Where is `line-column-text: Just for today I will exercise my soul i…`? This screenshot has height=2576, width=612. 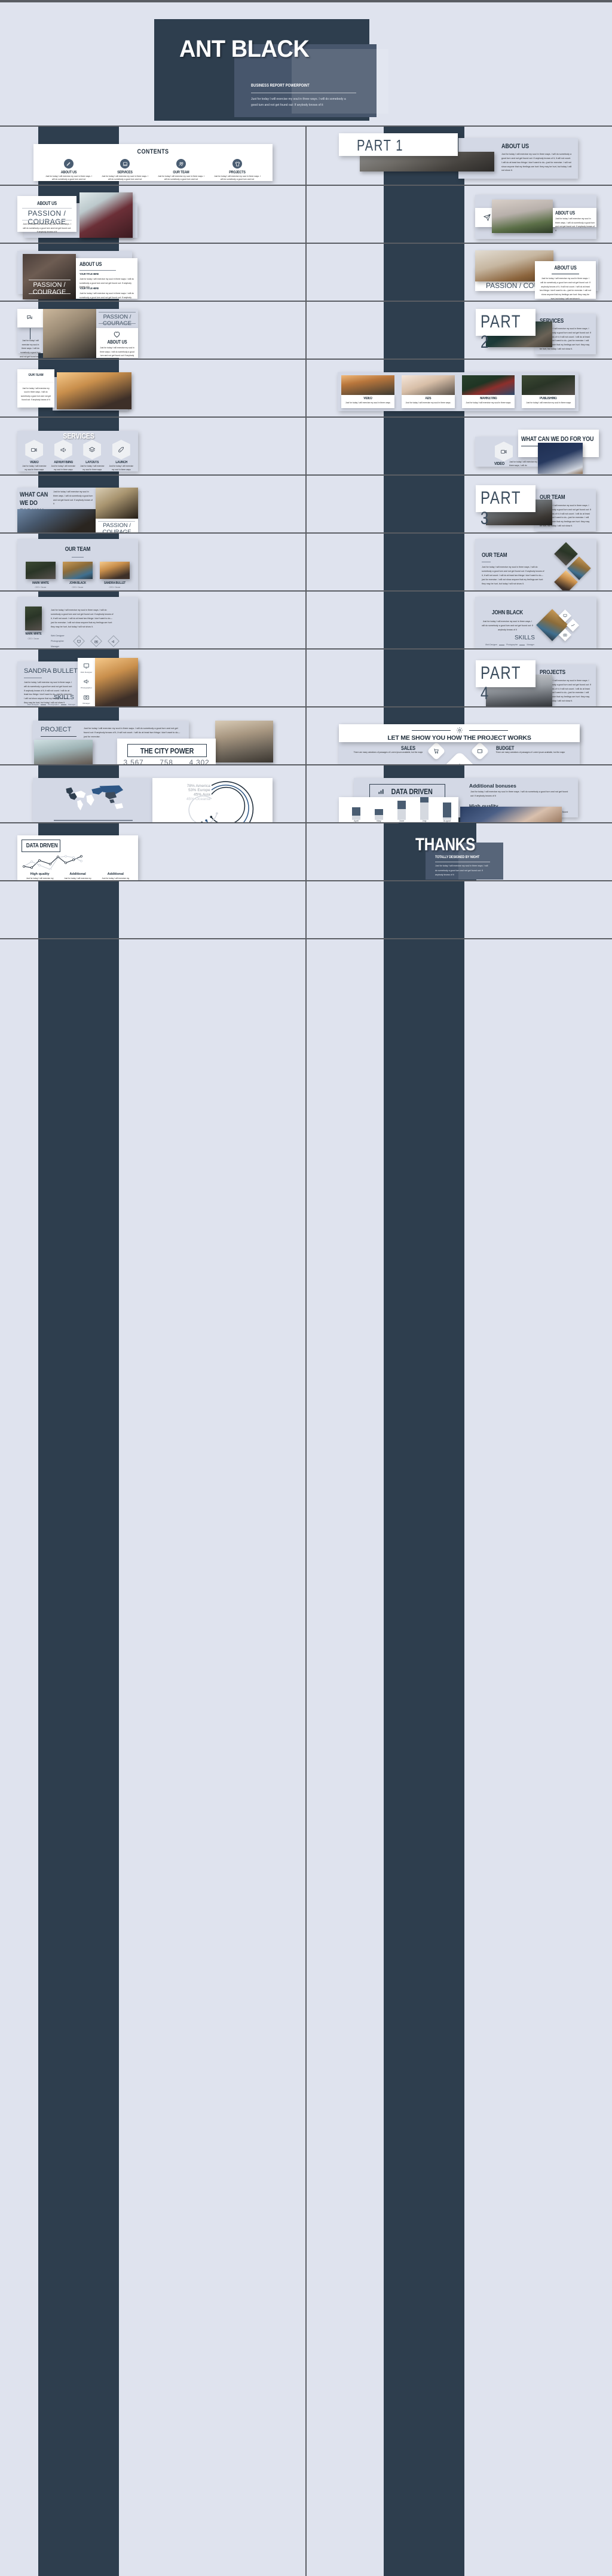
line-column-text: Just for today I will exercise my soul i… is located at coordinates (40, 879).